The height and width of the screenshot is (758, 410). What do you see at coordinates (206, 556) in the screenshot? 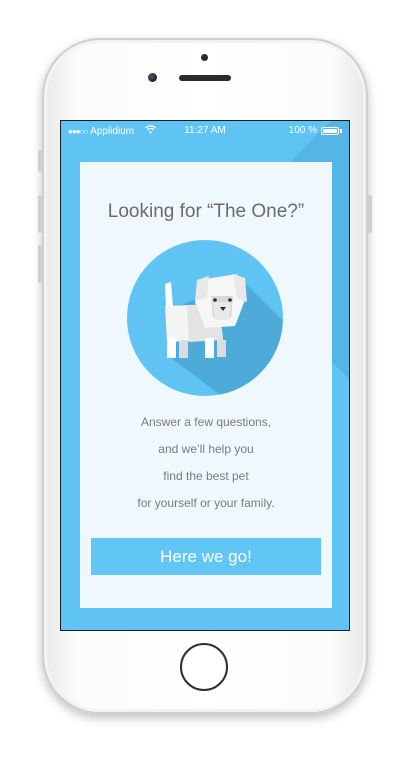
I see `here-we-go-button: Here we go!` at bounding box center [206, 556].